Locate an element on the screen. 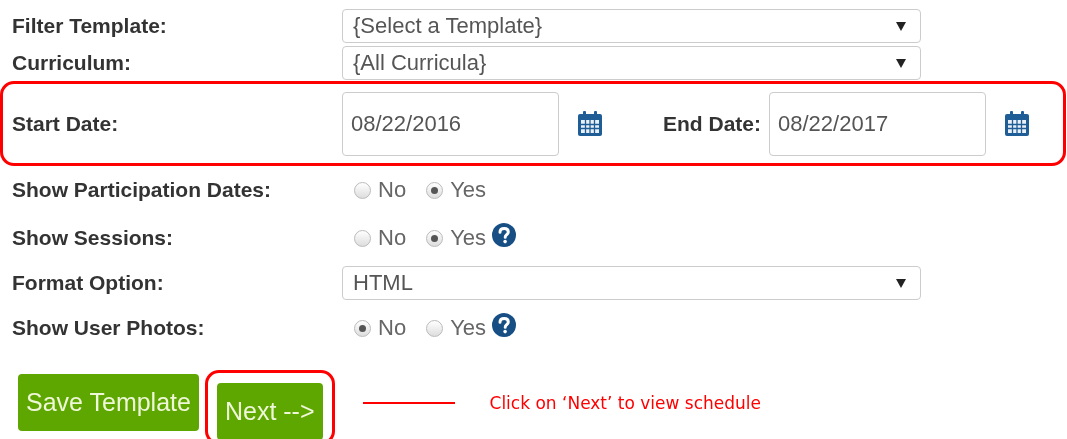  field-label: Show Participation Dates: is located at coordinates (142, 190).